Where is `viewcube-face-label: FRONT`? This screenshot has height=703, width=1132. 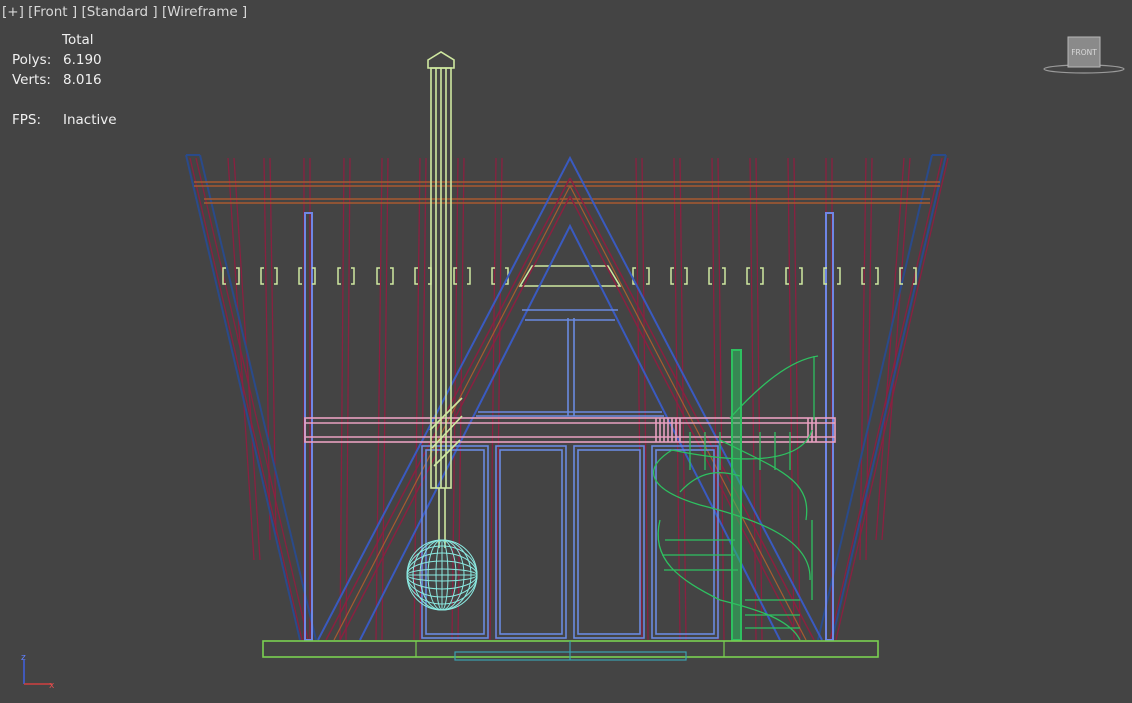
viewcube-face-label: FRONT is located at coordinates (1084, 52).